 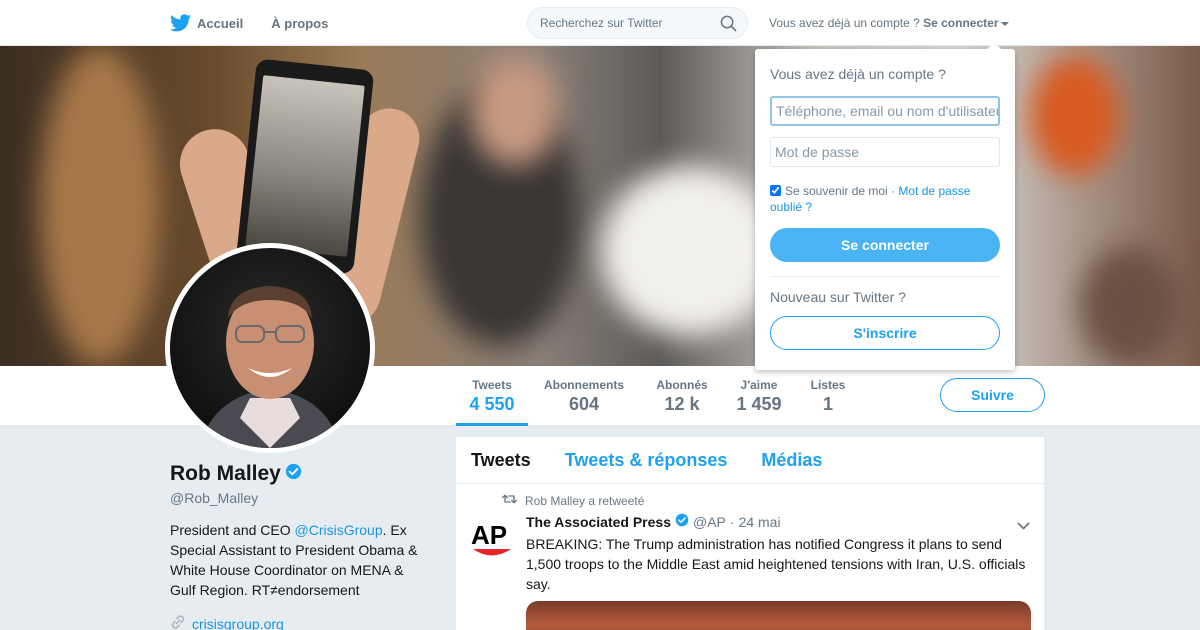 I want to click on tab-tweets-replies: Tweets & réponses, so click(x=646, y=460).